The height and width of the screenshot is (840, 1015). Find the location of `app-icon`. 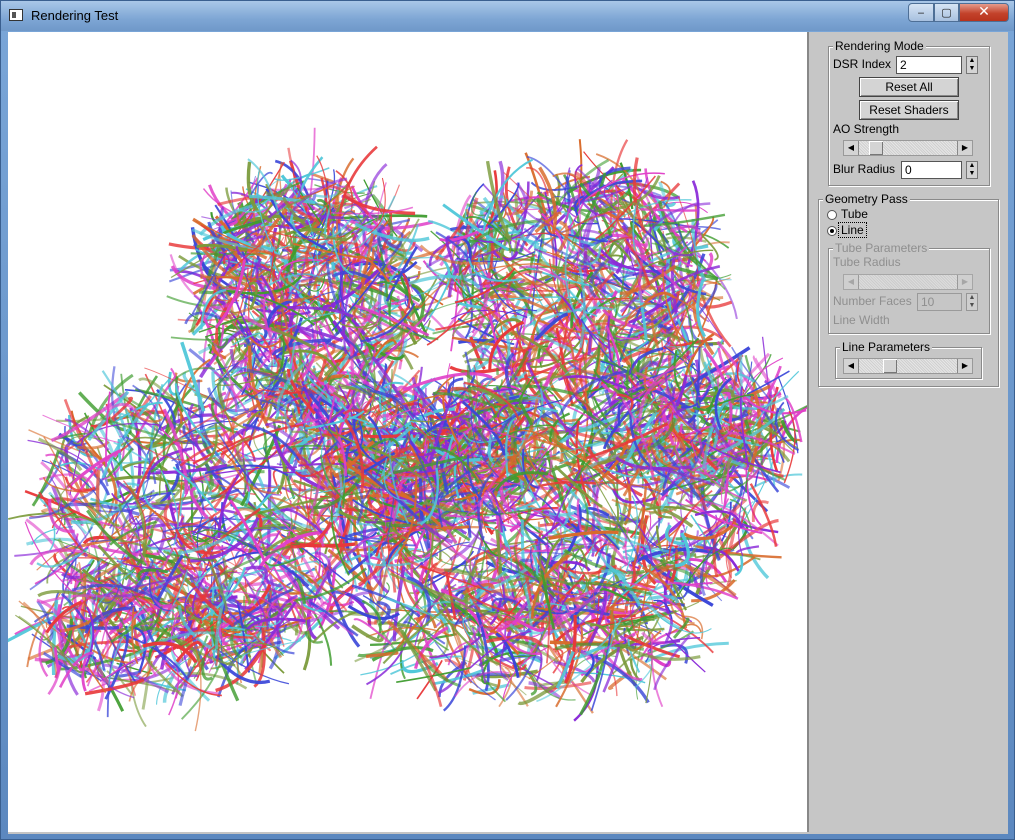

app-icon is located at coordinates (16, 15).